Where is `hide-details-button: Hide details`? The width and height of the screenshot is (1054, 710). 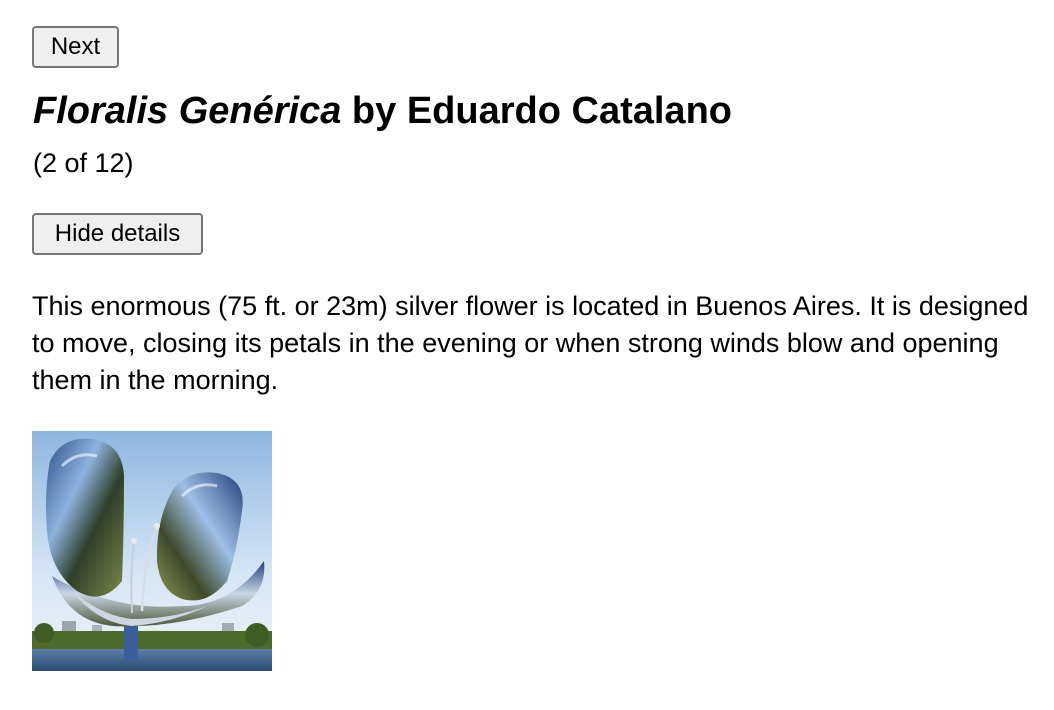 hide-details-button: Hide details is located at coordinates (117, 234).